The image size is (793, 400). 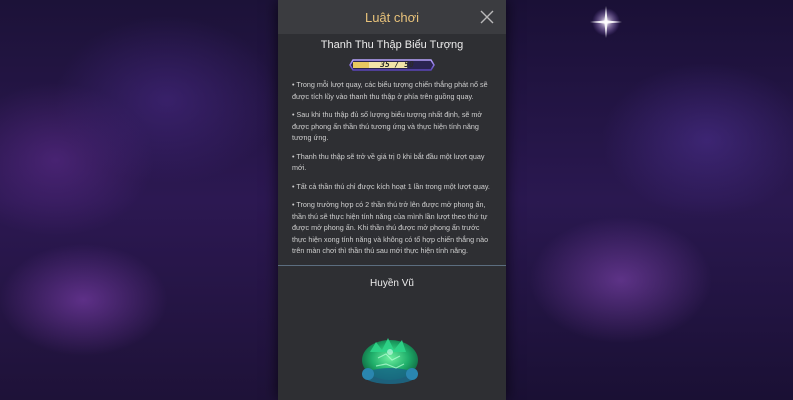 What do you see at coordinates (397, 64) in the screenshot?
I see `progress-label: 35 / 50` at bounding box center [397, 64].